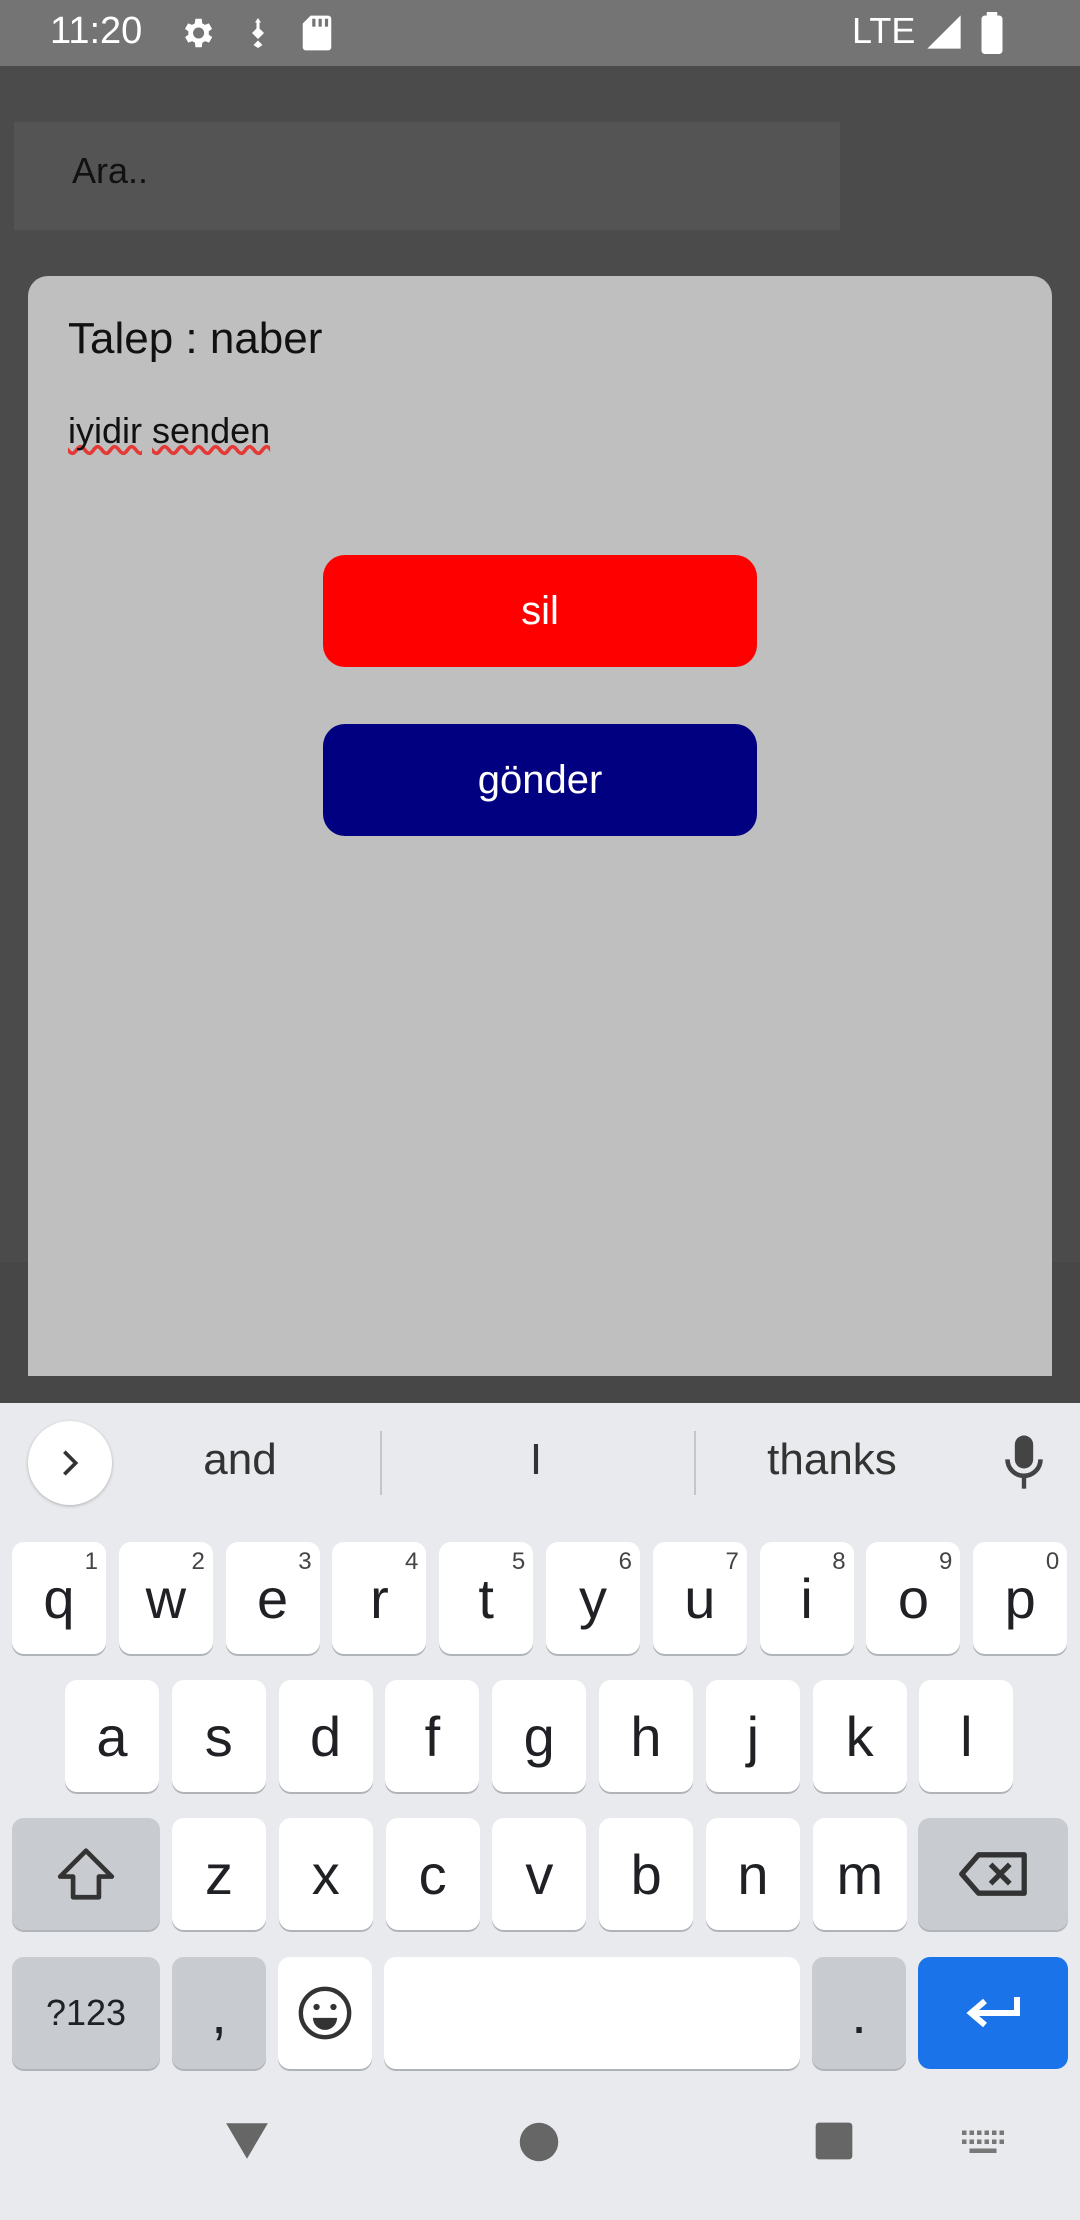 The width and height of the screenshot is (1080, 2220). Describe the element at coordinates (540, 611) in the screenshot. I see `delete-button: sil` at that location.